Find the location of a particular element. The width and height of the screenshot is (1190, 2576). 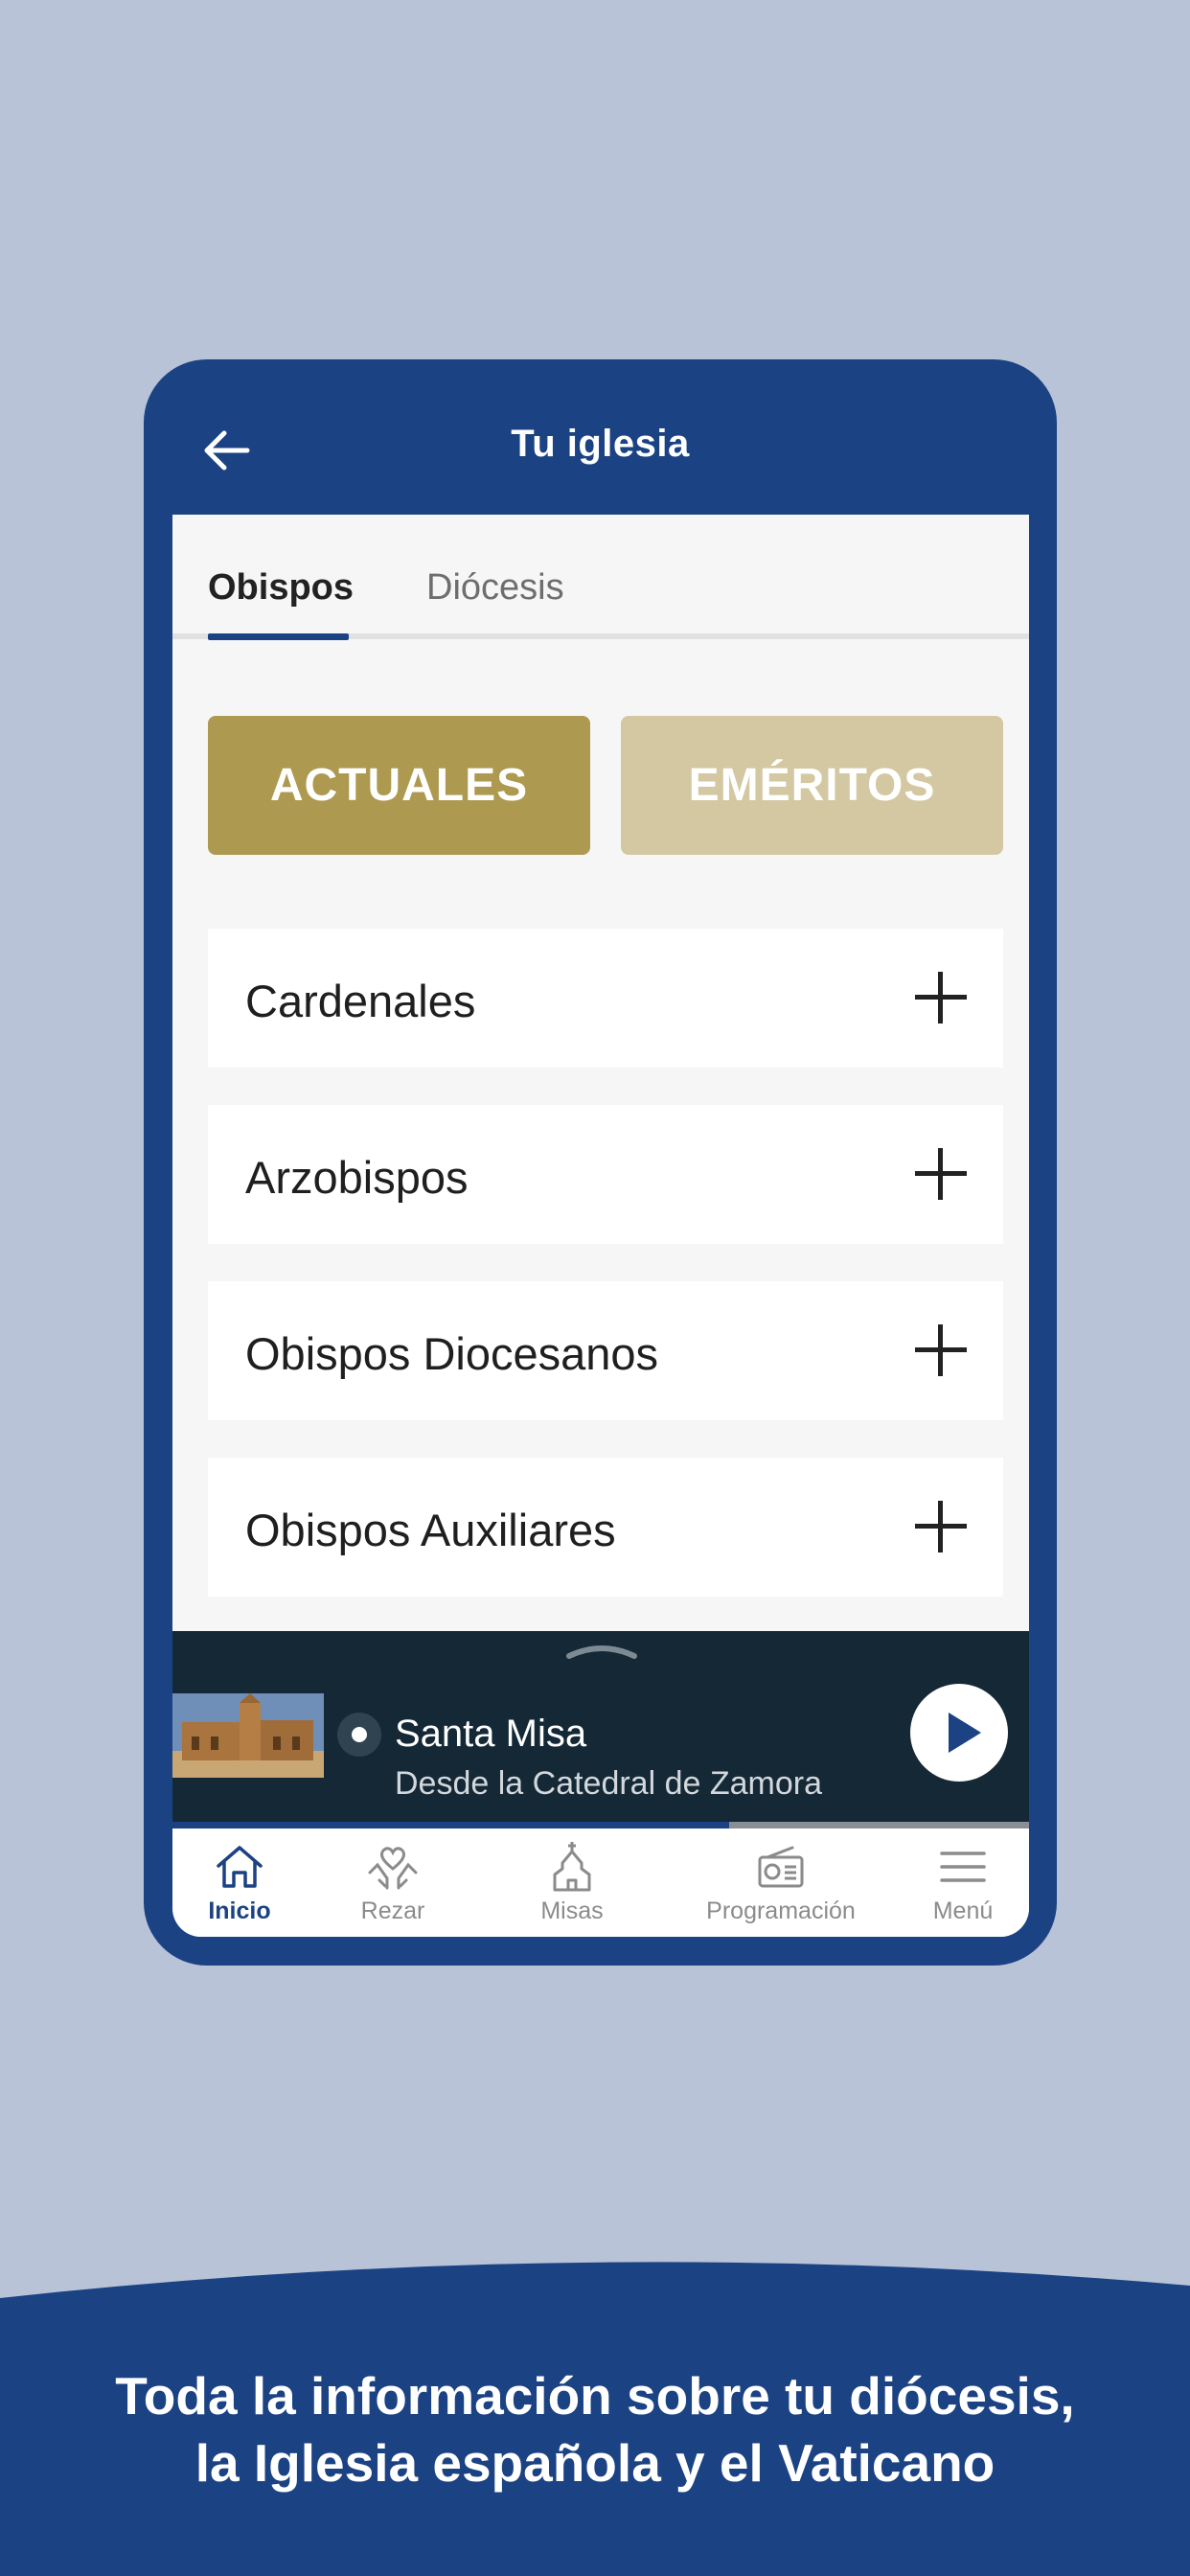

list-item-label: Obispos Diocesanos is located at coordinates (452, 1353).